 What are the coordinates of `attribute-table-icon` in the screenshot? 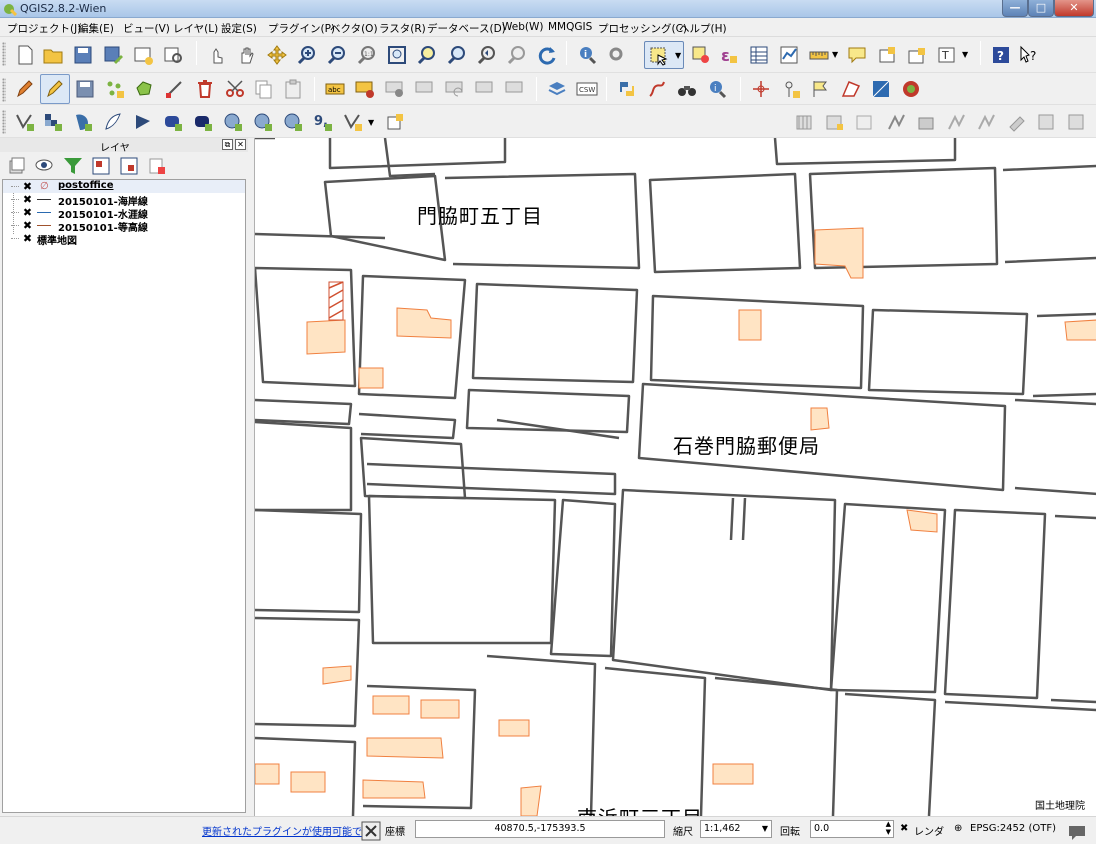 It's located at (759, 55).